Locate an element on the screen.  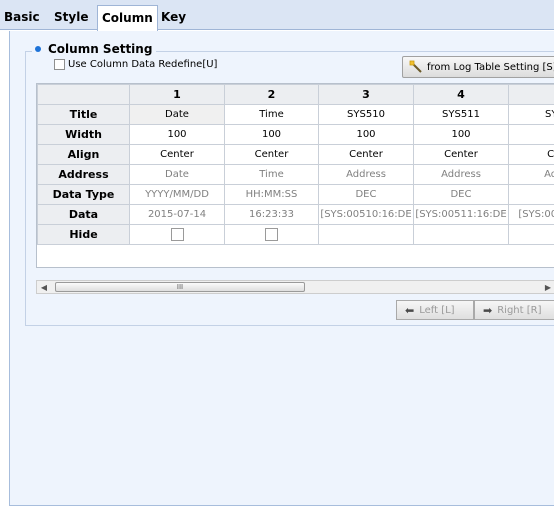
grid-cell: [SYS:00512:16:DE is located at coordinates (531, 214).